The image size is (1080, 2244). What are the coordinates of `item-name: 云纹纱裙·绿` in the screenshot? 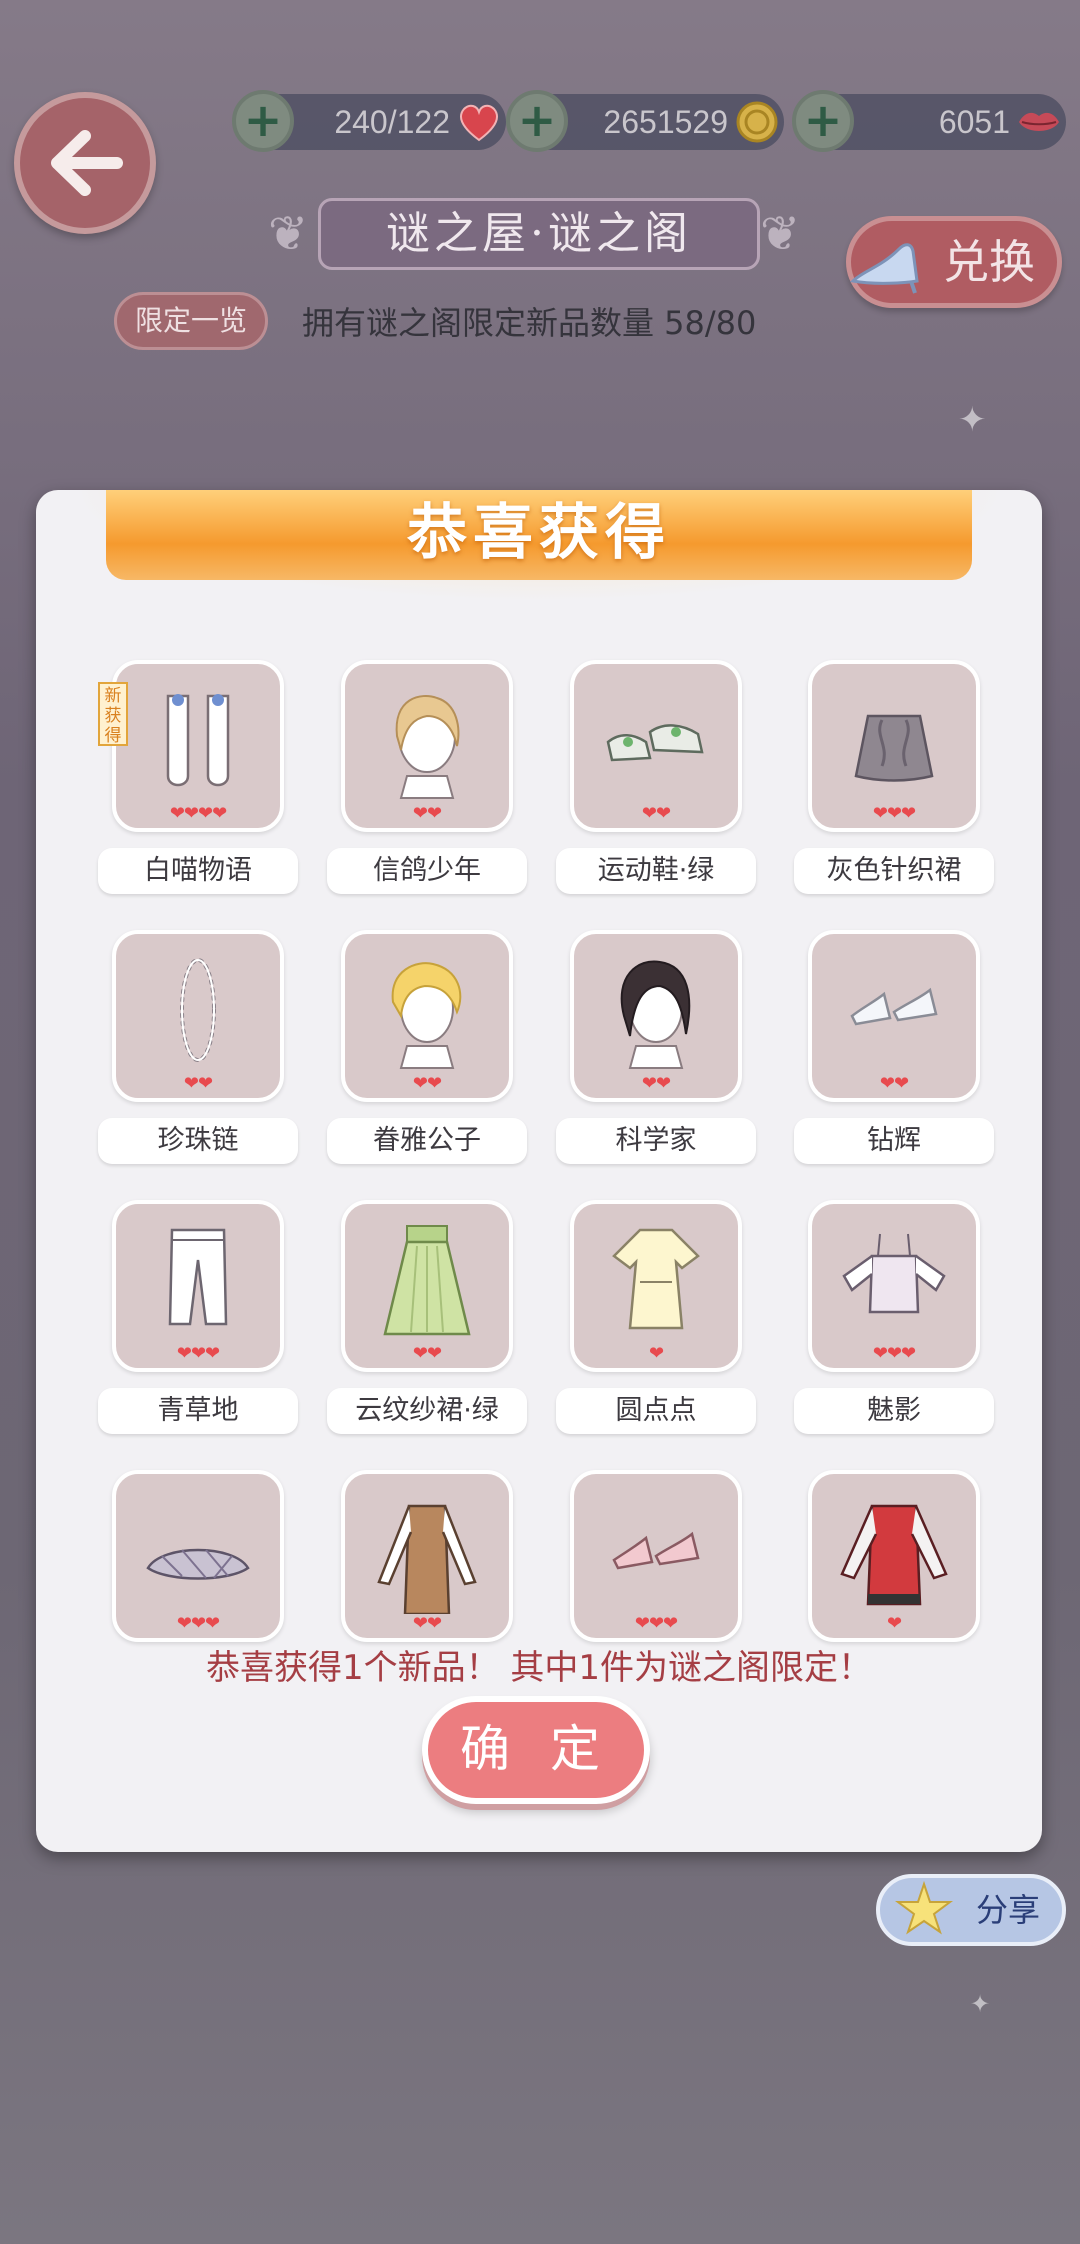 It's located at (427, 1411).